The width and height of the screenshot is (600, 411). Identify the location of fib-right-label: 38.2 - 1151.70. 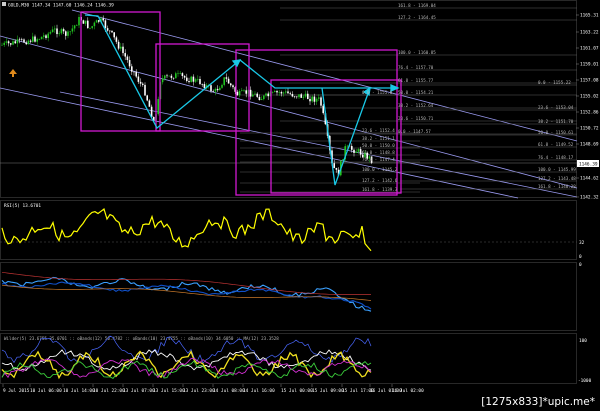
(556, 121).